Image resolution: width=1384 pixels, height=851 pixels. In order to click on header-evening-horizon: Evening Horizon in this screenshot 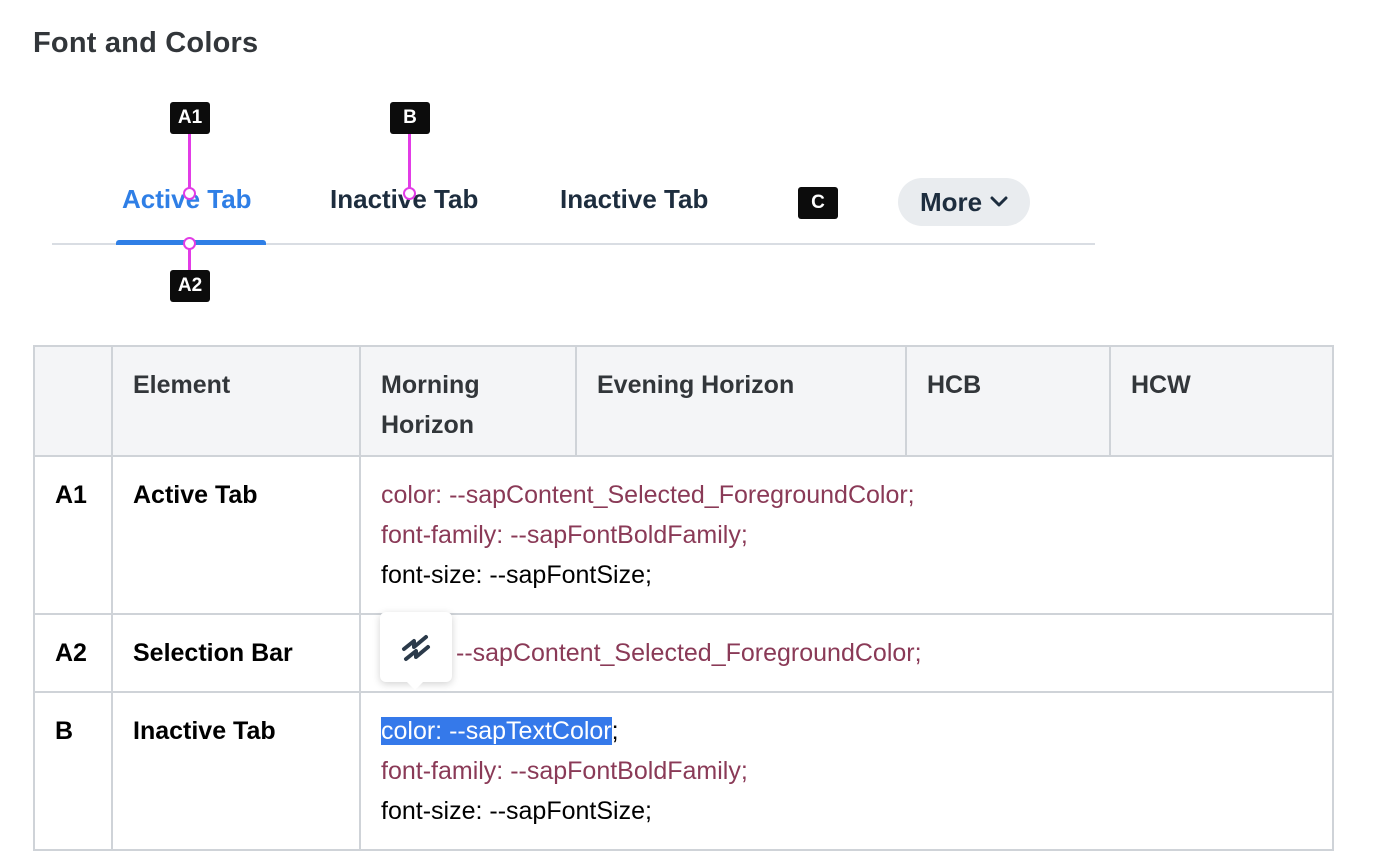, I will do `click(741, 401)`.